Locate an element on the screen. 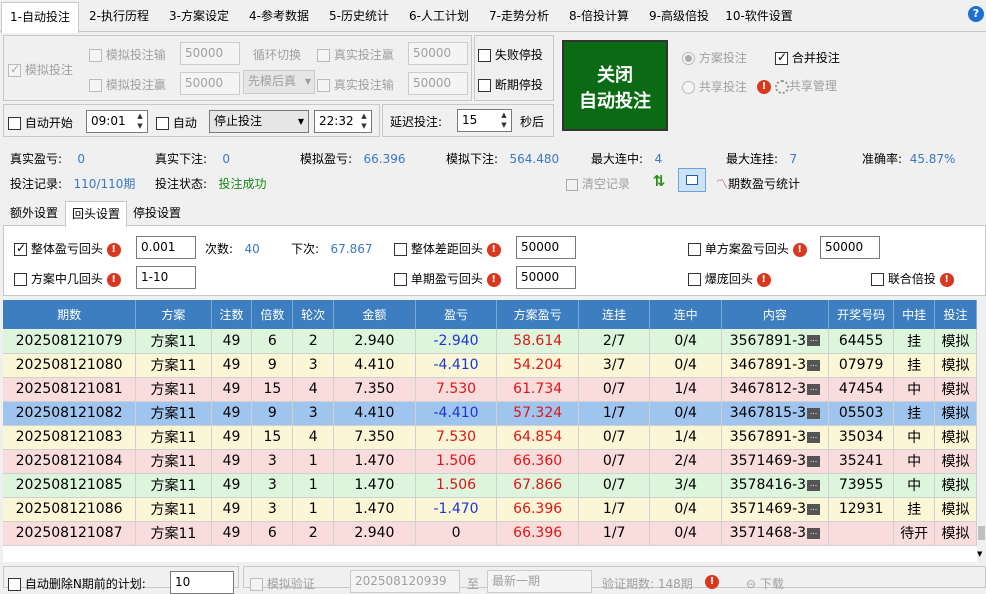 Image resolution: width=986 pixels, height=594 pixels. real-loss-checkbox: 真实投注输 is located at coordinates (355, 84).